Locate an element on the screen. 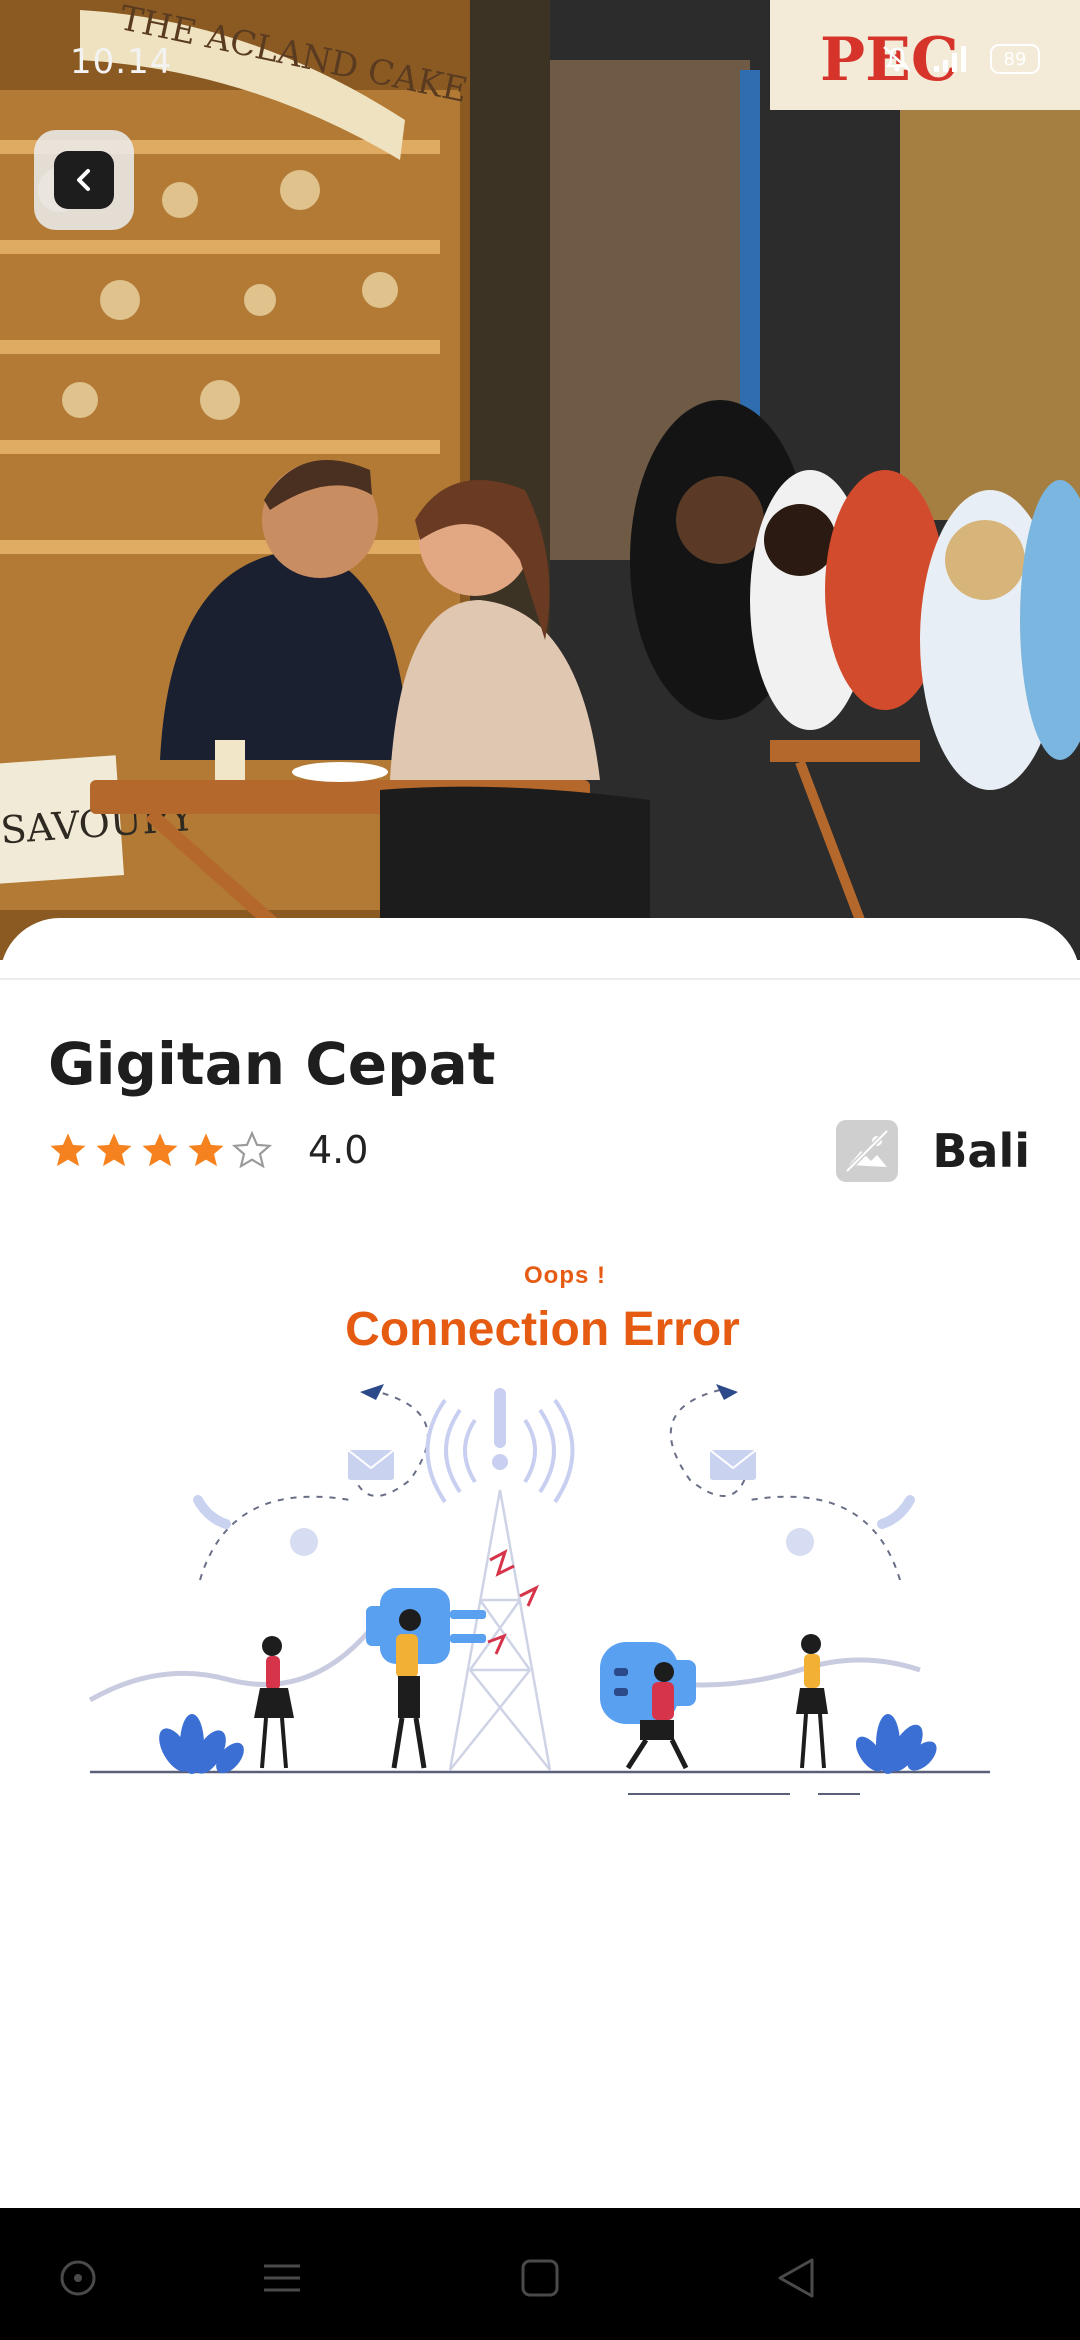 This screenshot has width=1080, height=2340. back-button-inner is located at coordinates (84, 180).